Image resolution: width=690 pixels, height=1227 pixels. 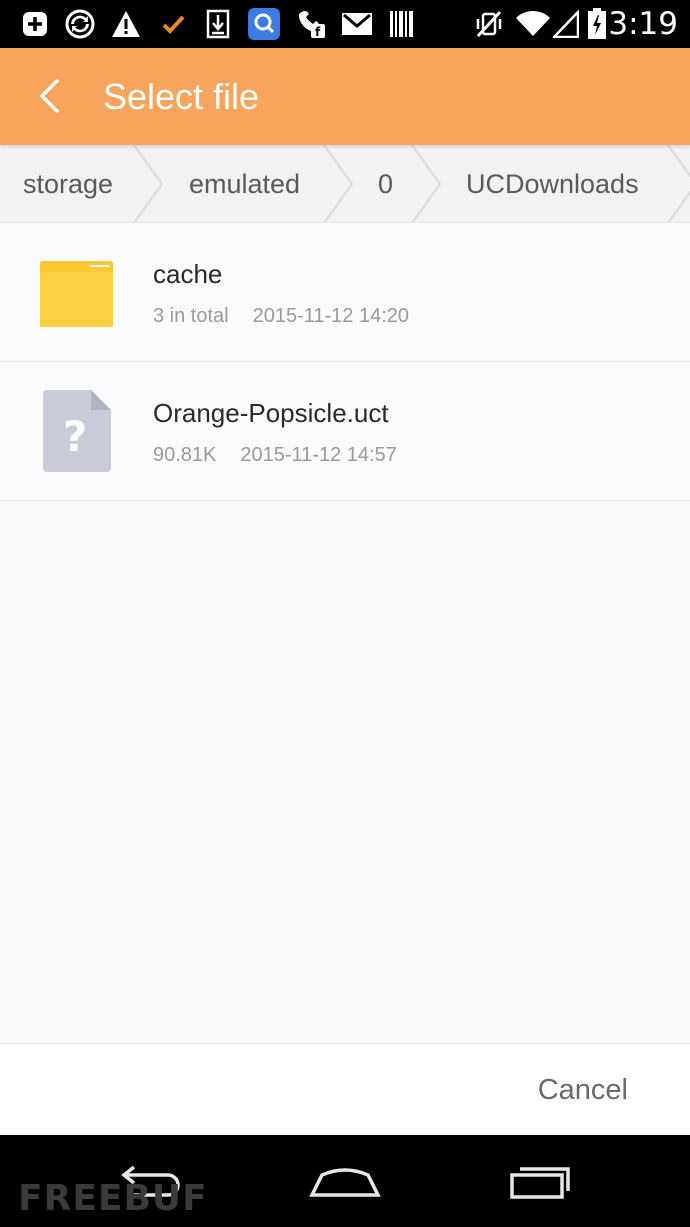 What do you see at coordinates (271, 413) in the screenshot?
I see `file-name: Orange-Popsicle.uct` at bounding box center [271, 413].